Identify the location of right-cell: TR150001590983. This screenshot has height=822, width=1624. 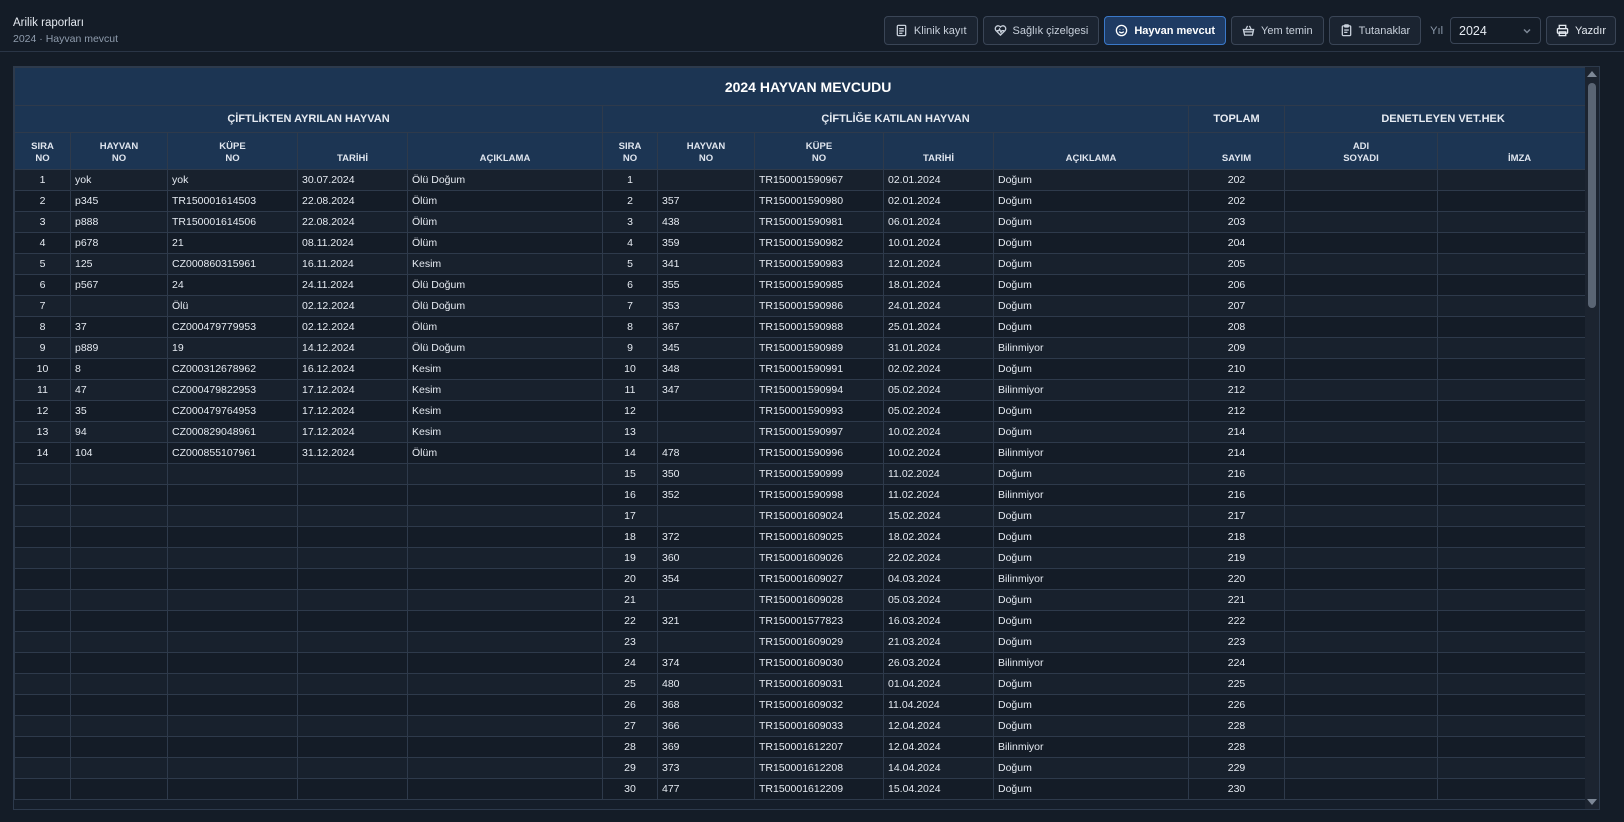
(819, 264).